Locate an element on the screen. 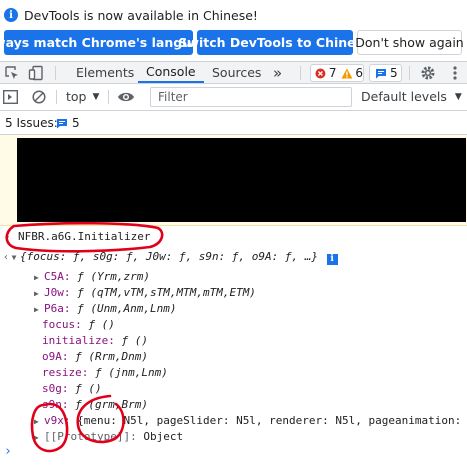 The height and width of the screenshot is (465, 467). property-row: ▶ J0w: ƒ (qTM,vTM,sTM,MTM,mTM,ETM) is located at coordinates (233, 293).